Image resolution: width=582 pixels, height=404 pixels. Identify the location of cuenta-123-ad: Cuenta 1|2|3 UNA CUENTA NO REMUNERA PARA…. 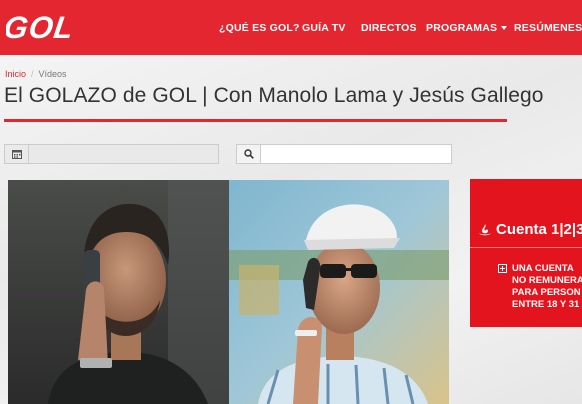
(526, 253).